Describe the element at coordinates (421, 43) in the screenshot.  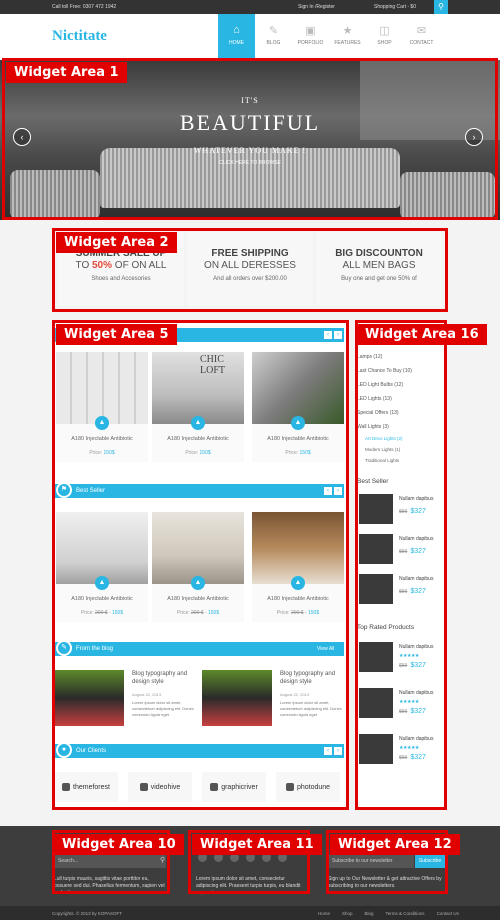
I see `nav-label: CONTACT` at that location.